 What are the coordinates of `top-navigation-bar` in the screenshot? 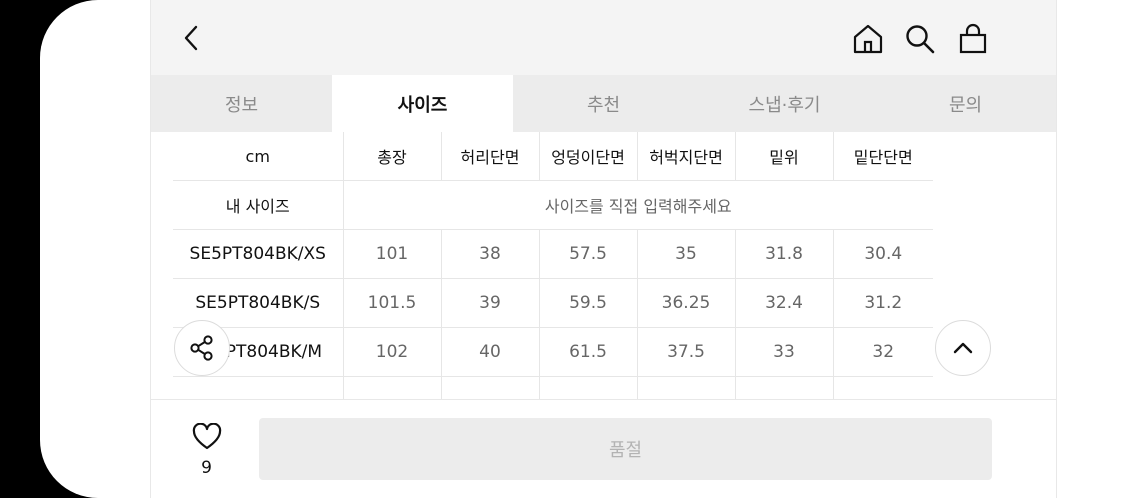 It's located at (603, 37).